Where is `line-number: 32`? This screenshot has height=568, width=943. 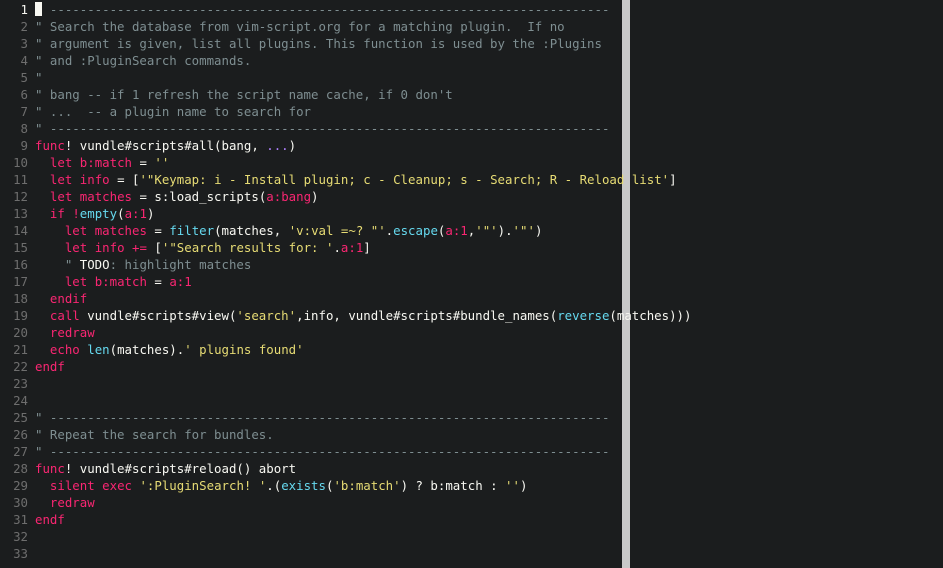 line-number: 32 is located at coordinates (20, 536).